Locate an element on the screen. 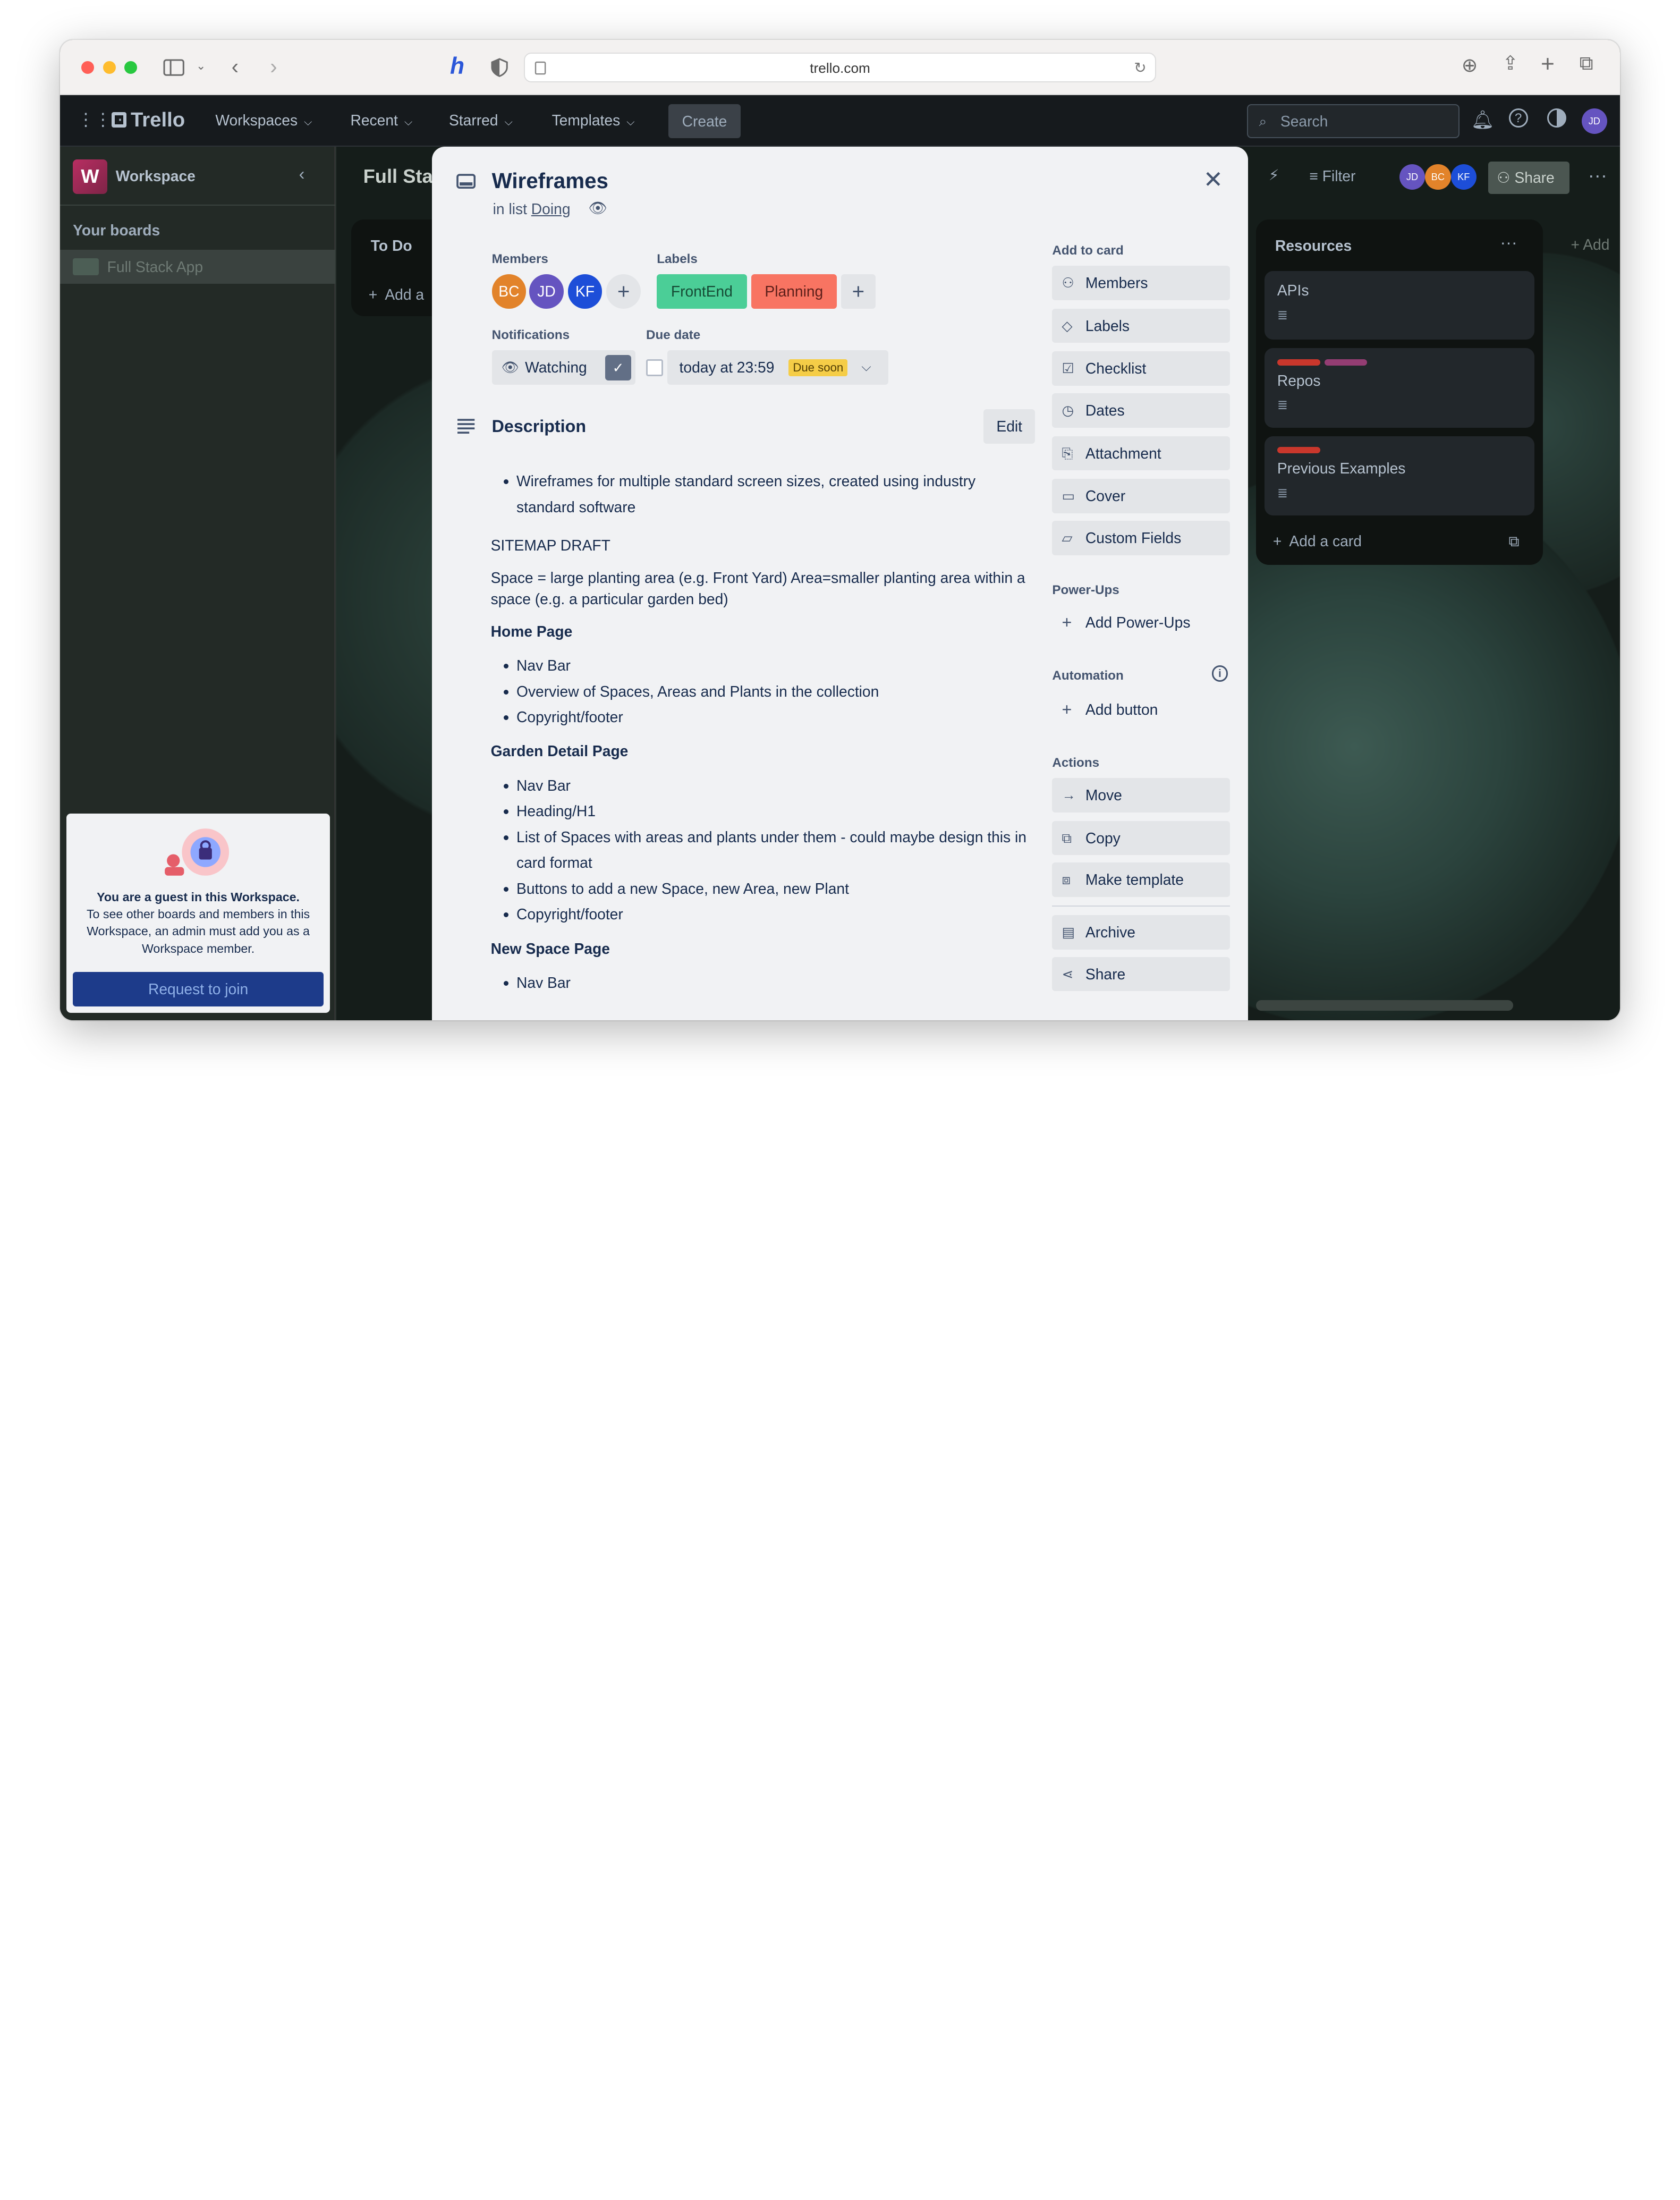  card-previous-examples: Previous Examples ≣ is located at coordinates (1399, 476).